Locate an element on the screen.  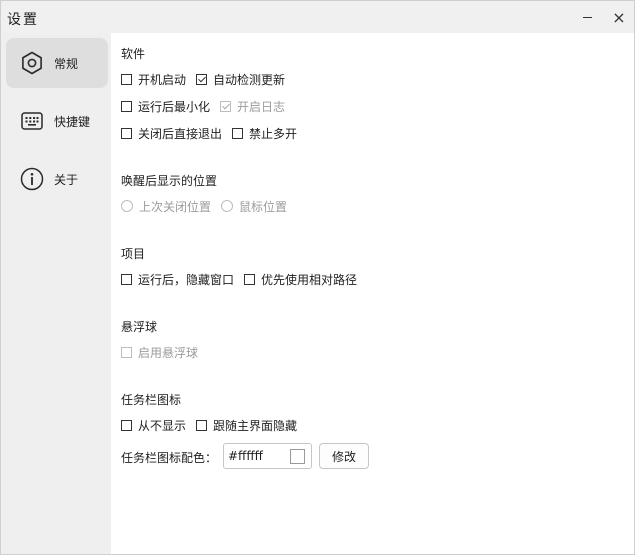
hide-after-run-label: 运行后，隐藏窗口 is located at coordinates (186, 279).